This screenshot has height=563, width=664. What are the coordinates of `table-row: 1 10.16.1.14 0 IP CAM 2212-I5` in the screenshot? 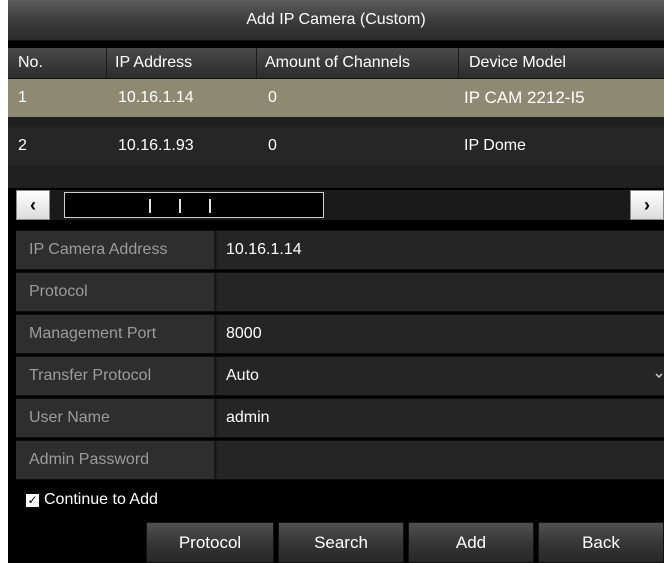 It's located at (336, 98).